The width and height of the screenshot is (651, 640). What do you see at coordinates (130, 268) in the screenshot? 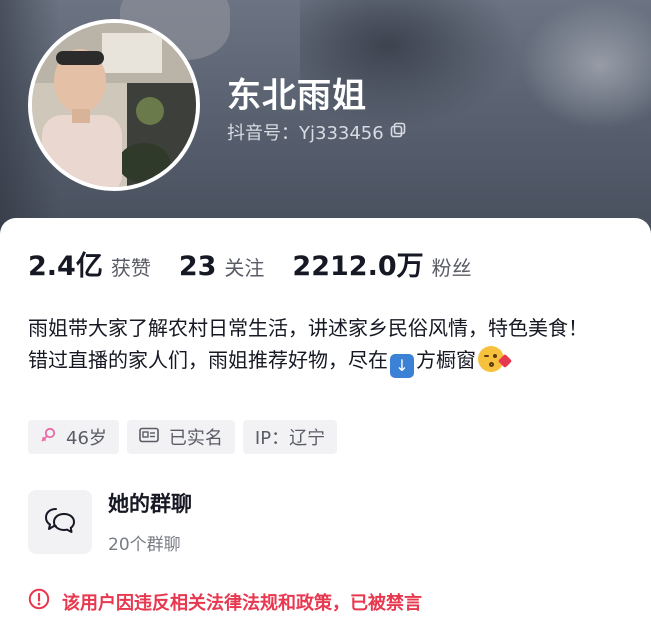
I see `stat-label: 获赞` at bounding box center [130, 268].